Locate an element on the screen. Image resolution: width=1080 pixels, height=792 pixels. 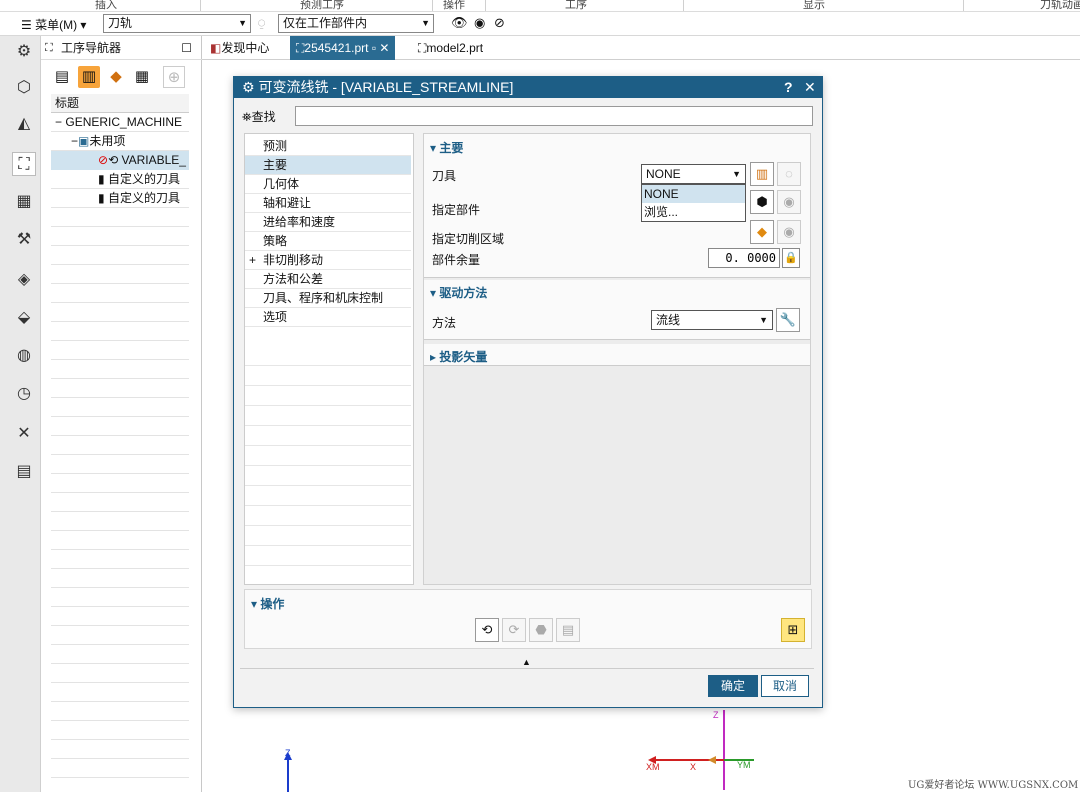
list-icon: ▤ is located at coordinates (568, 630).